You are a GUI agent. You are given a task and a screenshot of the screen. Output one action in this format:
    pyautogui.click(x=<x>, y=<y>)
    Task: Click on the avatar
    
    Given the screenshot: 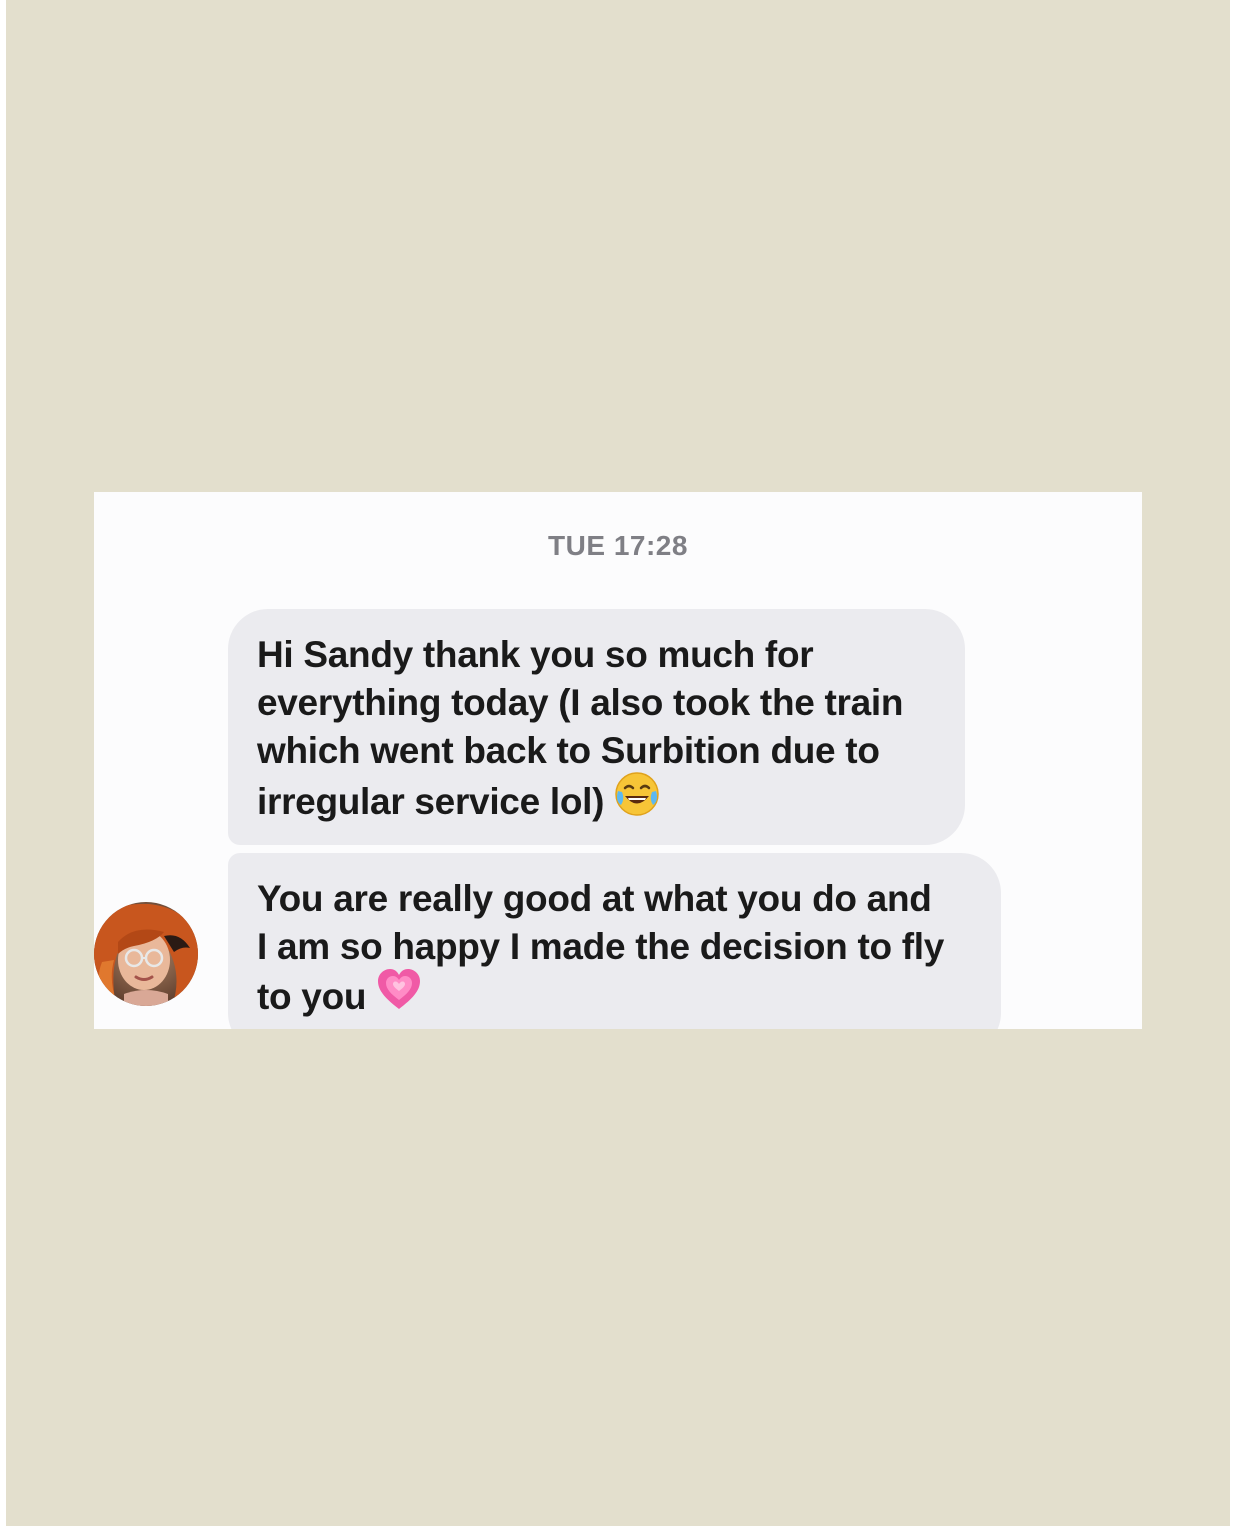 What is the action you would take?
    pyautogui.click(x=146, y=954)
    